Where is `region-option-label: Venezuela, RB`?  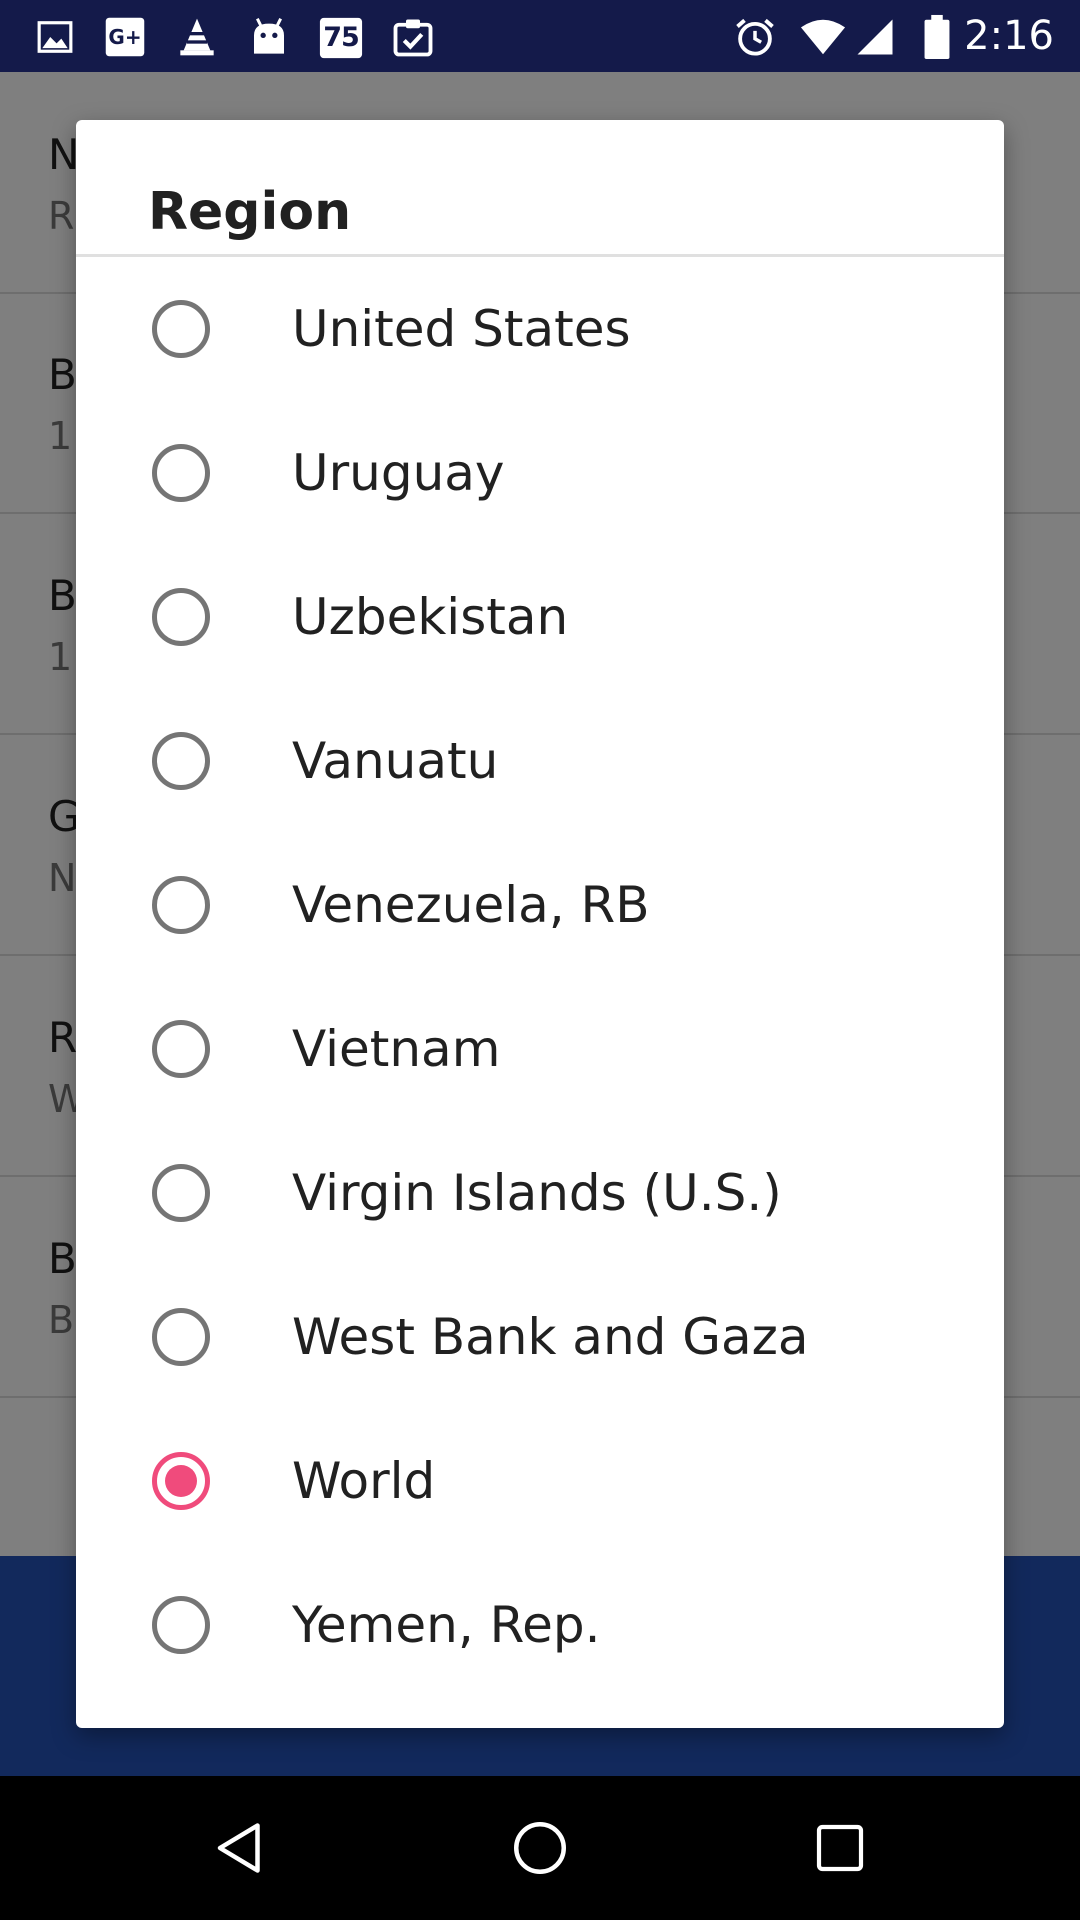
region-option-label: Venezuela, RB is located at coordinates (471, 905).